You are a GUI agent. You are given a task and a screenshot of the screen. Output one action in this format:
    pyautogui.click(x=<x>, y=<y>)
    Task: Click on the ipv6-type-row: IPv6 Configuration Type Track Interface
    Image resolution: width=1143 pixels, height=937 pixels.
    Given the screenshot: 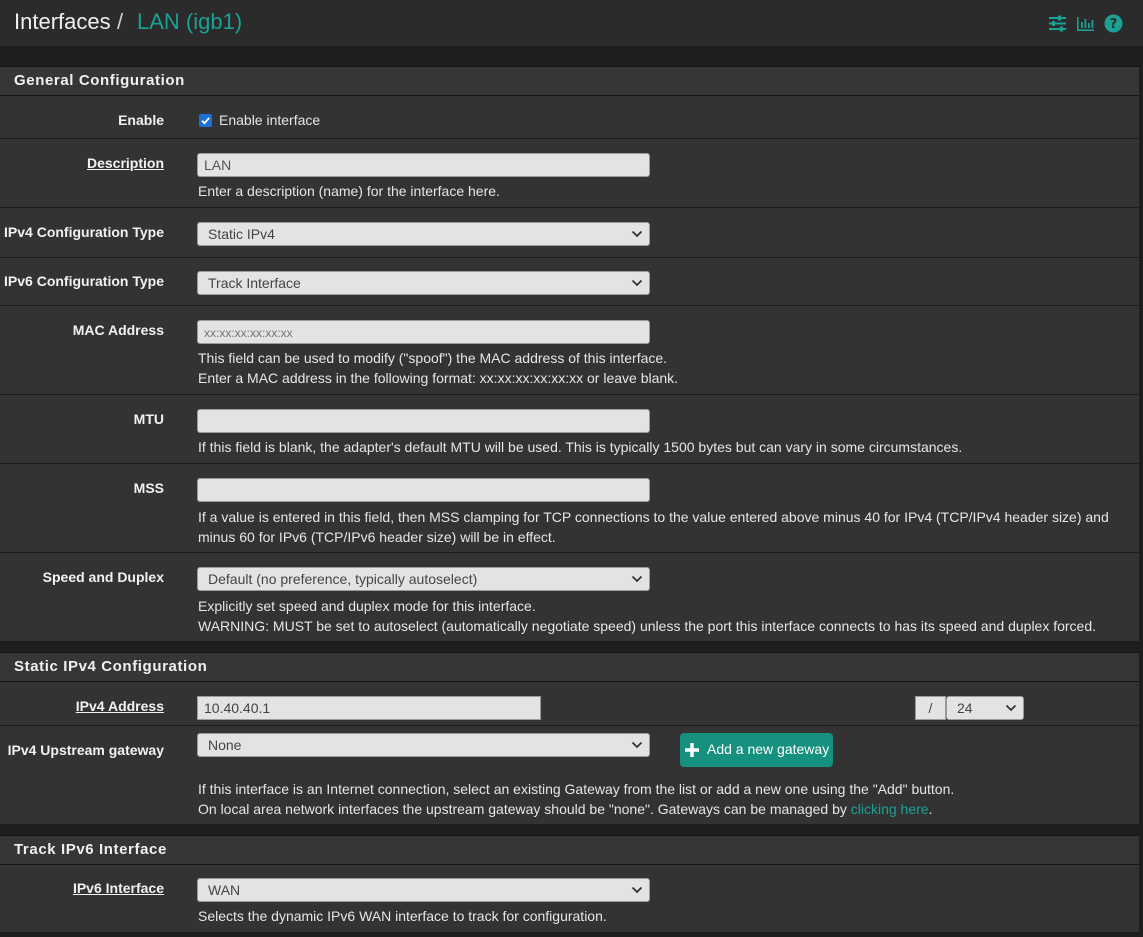 What is the action you would take?
    pyautogui.click(x=569, y=282)
    